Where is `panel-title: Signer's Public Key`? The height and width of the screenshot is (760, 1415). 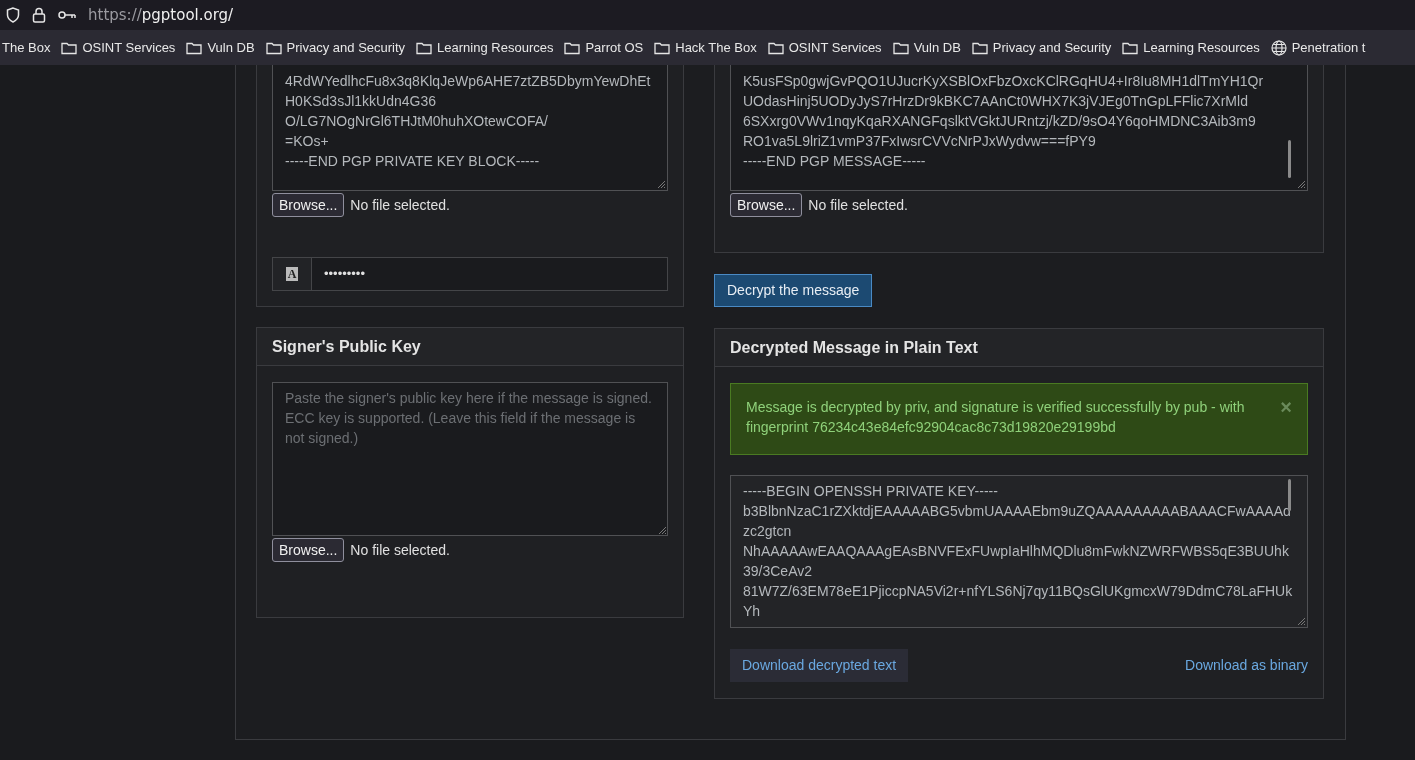
panel-title: Signer's Public Key is located at coordinates (346, 346).